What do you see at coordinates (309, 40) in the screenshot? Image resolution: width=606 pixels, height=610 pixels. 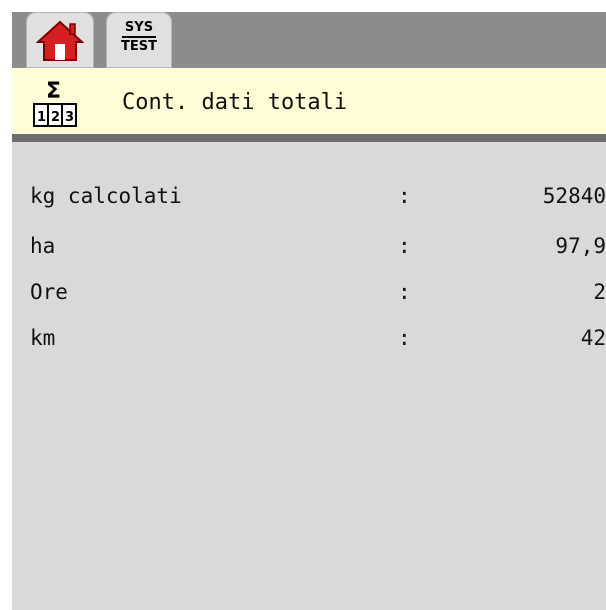 I see `top-toolbar: SYS TEST` at bounding box center [309, 40].